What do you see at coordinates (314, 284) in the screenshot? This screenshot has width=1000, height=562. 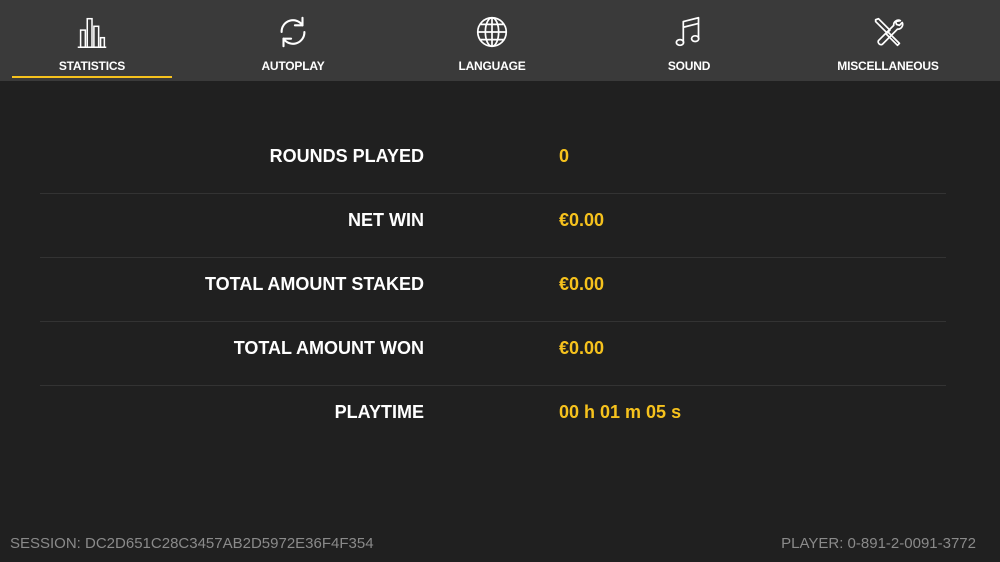 I see `stat-label: TOTAL AMOUNT STAKED` at bounding box center [314, 284].